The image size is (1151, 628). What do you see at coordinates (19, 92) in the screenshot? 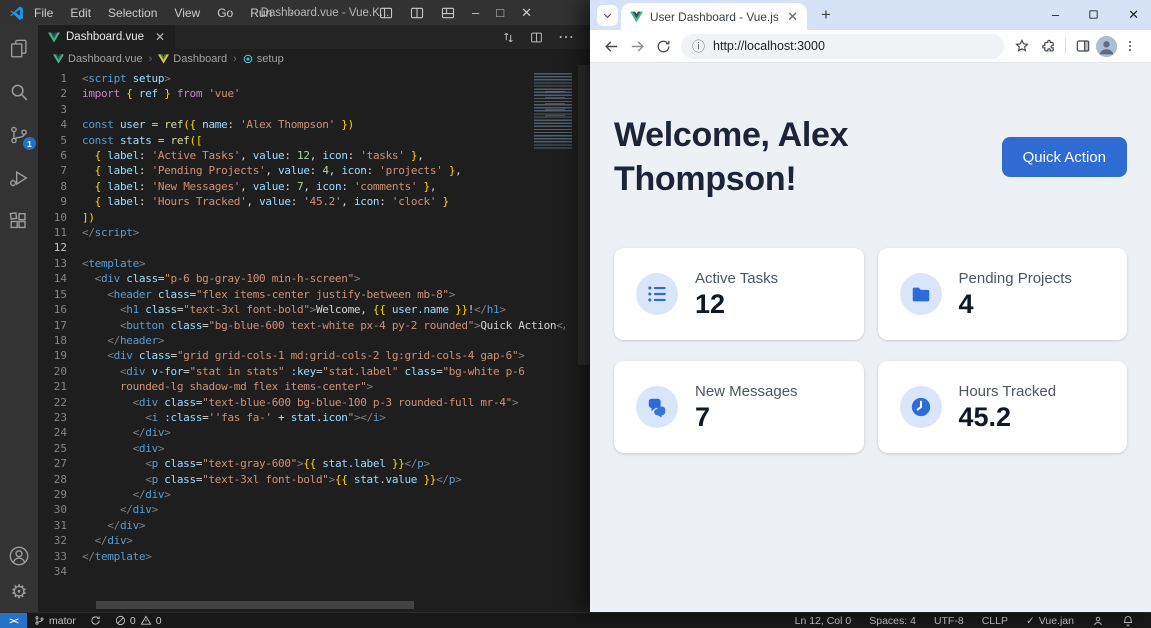
I see `search-icon` at bounding box center [19, 92].